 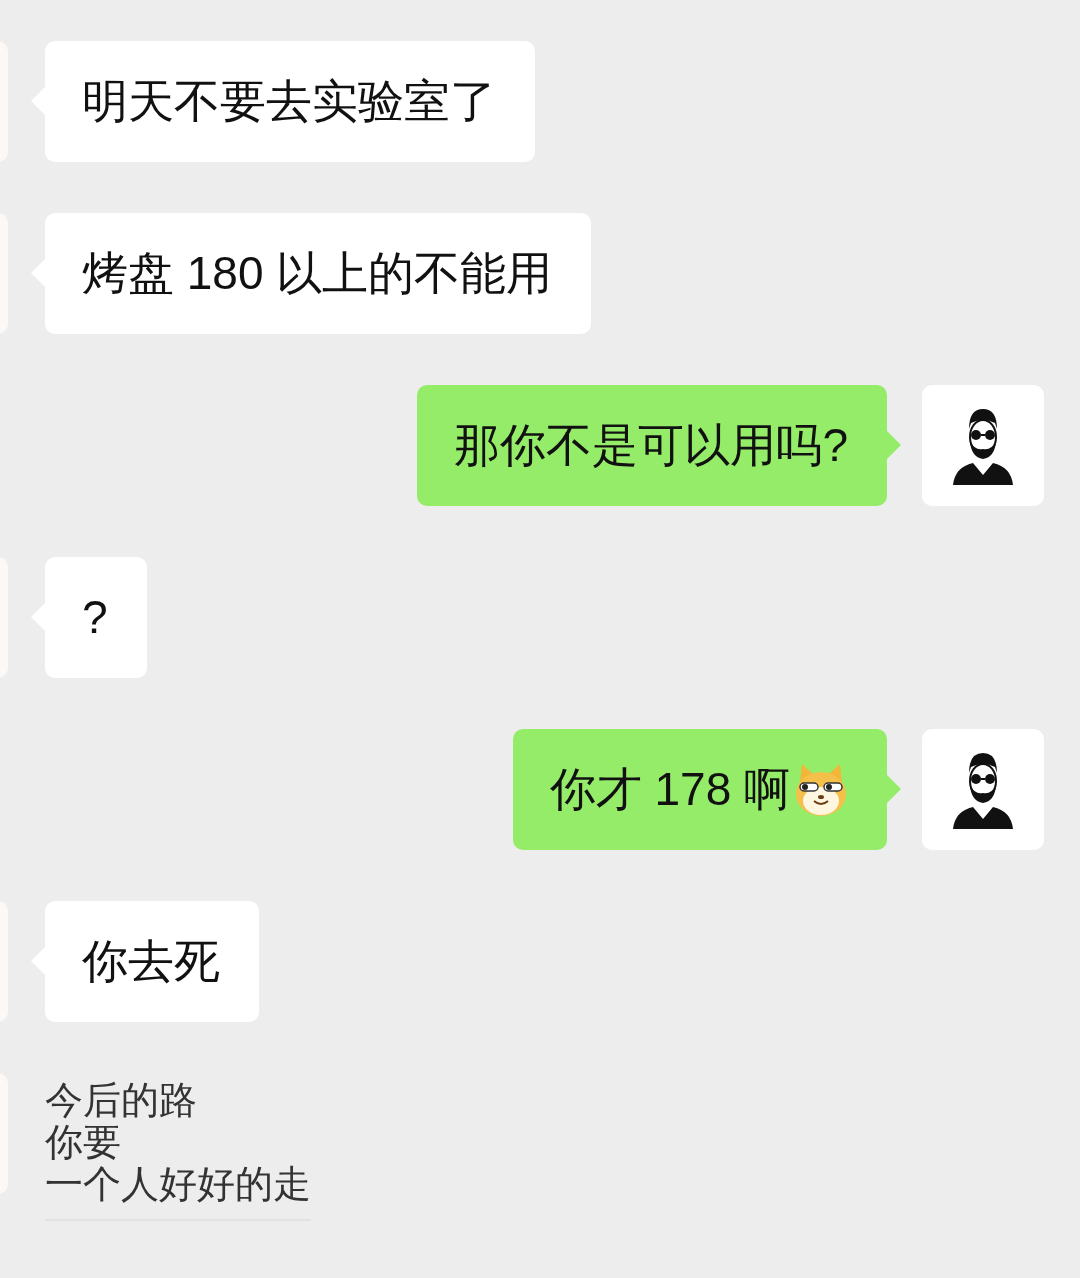 I want to click on message-line: 一个人好好的走, so click(x=178, y=1184).